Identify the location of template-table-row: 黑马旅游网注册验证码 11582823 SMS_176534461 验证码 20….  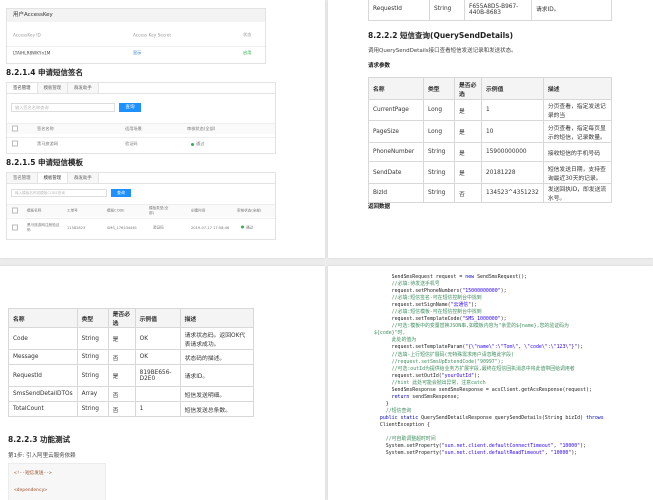
(141, 227).